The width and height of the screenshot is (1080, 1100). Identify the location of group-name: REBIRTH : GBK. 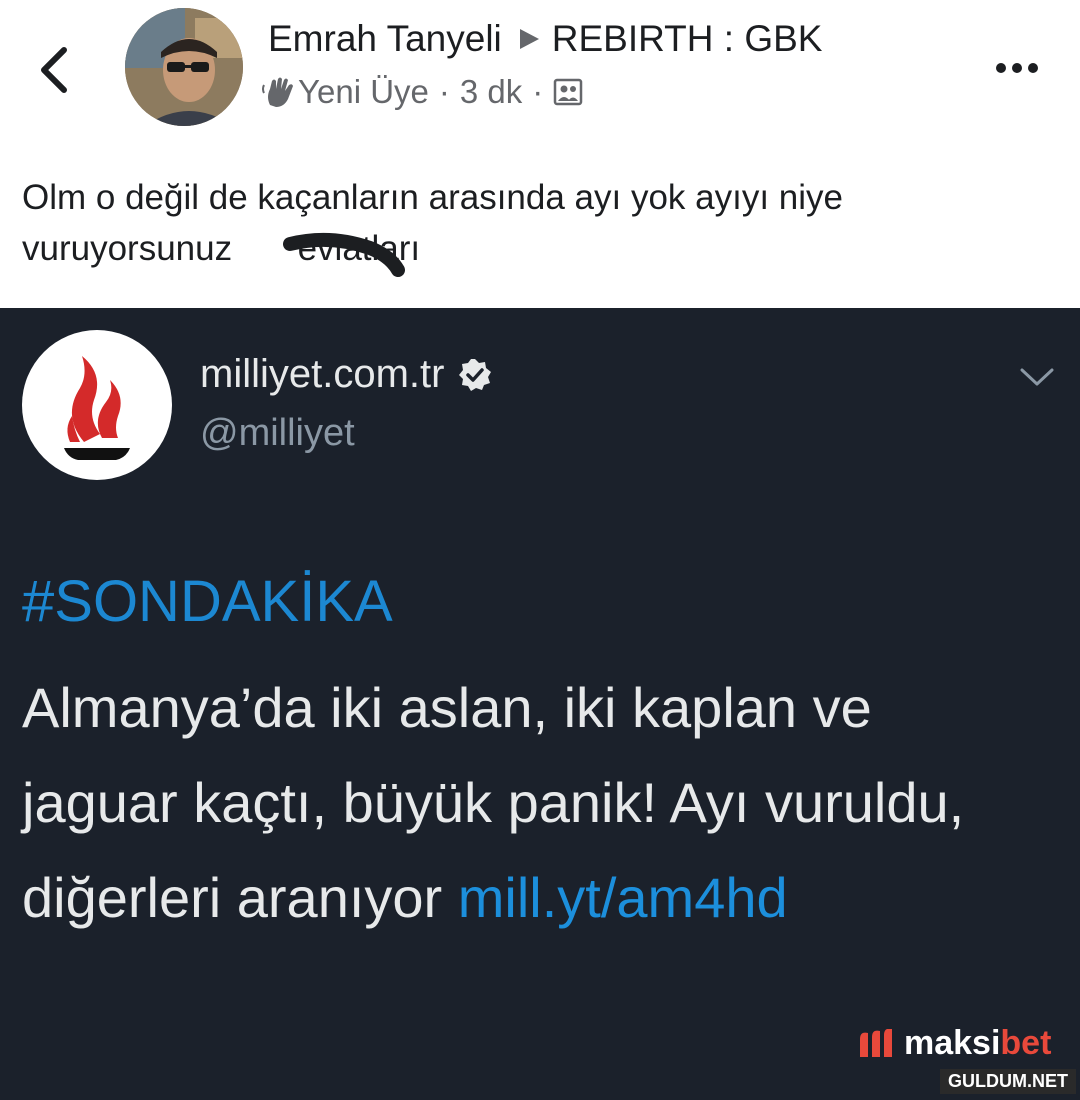
(687, 39).